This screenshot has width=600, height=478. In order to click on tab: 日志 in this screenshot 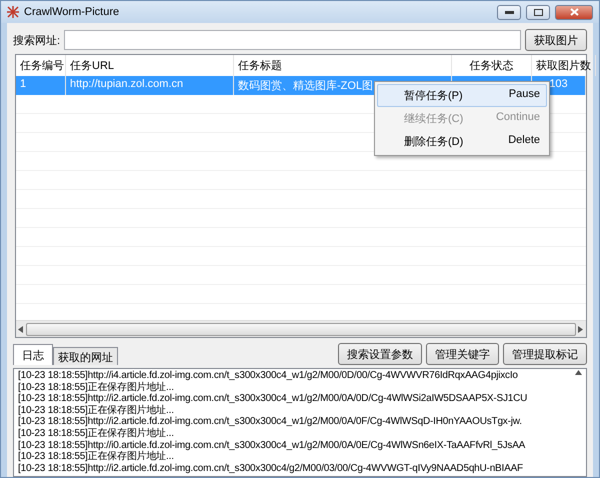, I will do `click(33, 354)`.